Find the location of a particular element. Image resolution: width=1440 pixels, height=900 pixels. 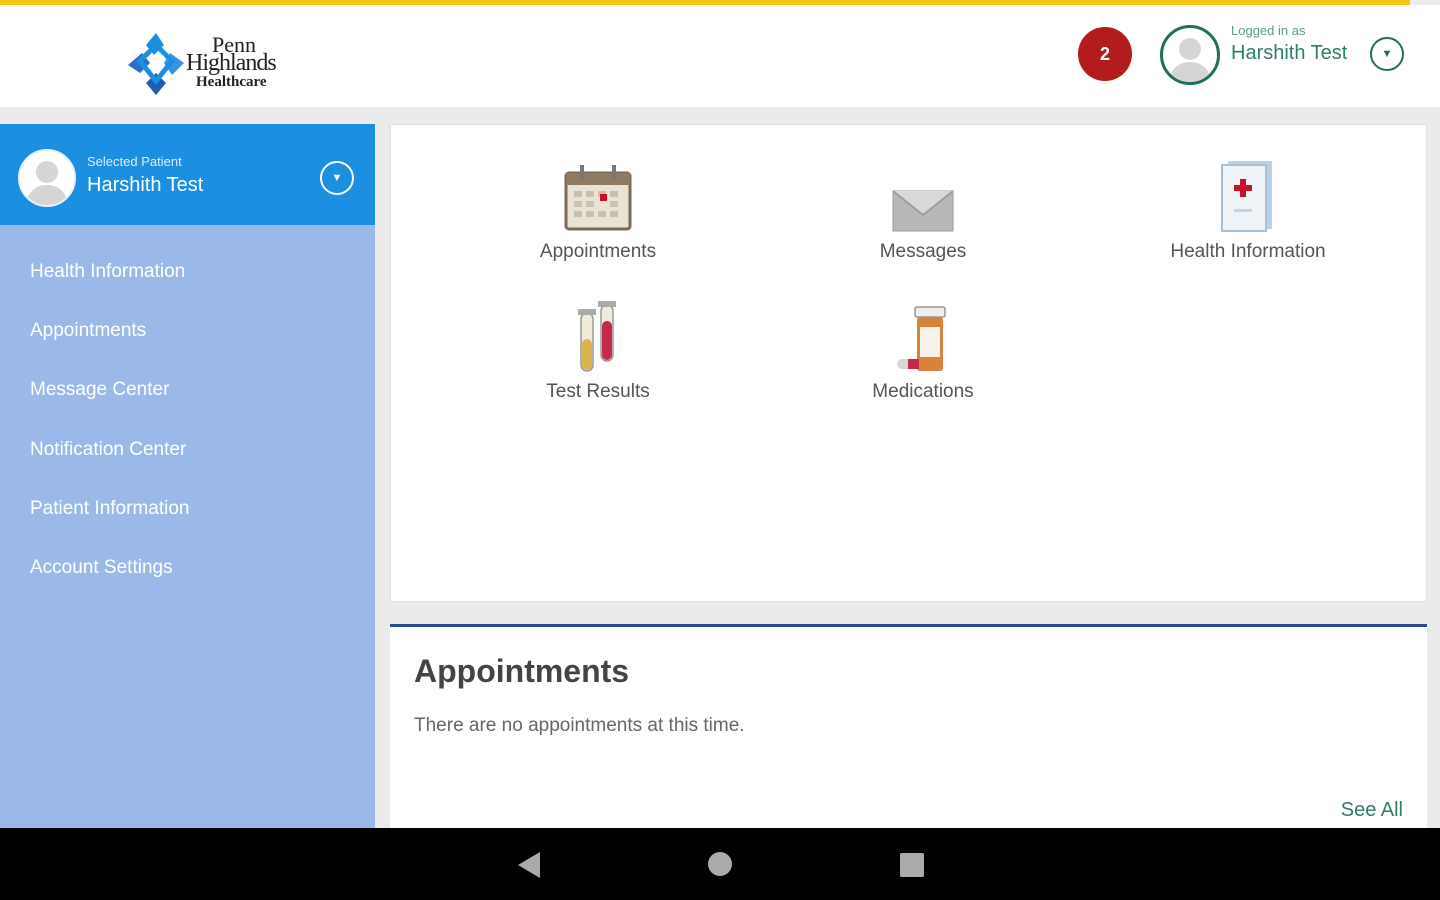

logo-line-2: Highlands is located at coordinates (231, 63).